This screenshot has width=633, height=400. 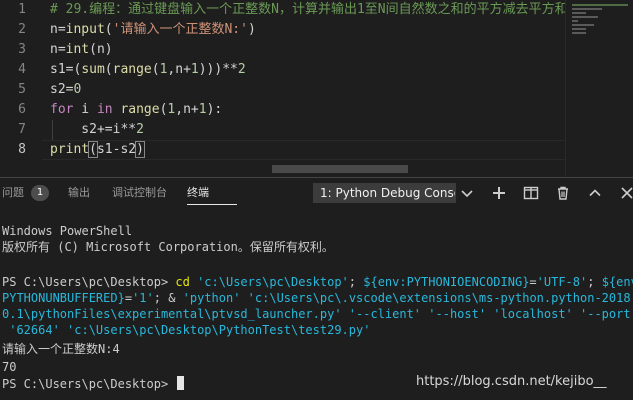 What do you see at coordinates (198, 192) in the screenshot?
I see `tab-terminal: 终端` at bounding box center [198, 192].